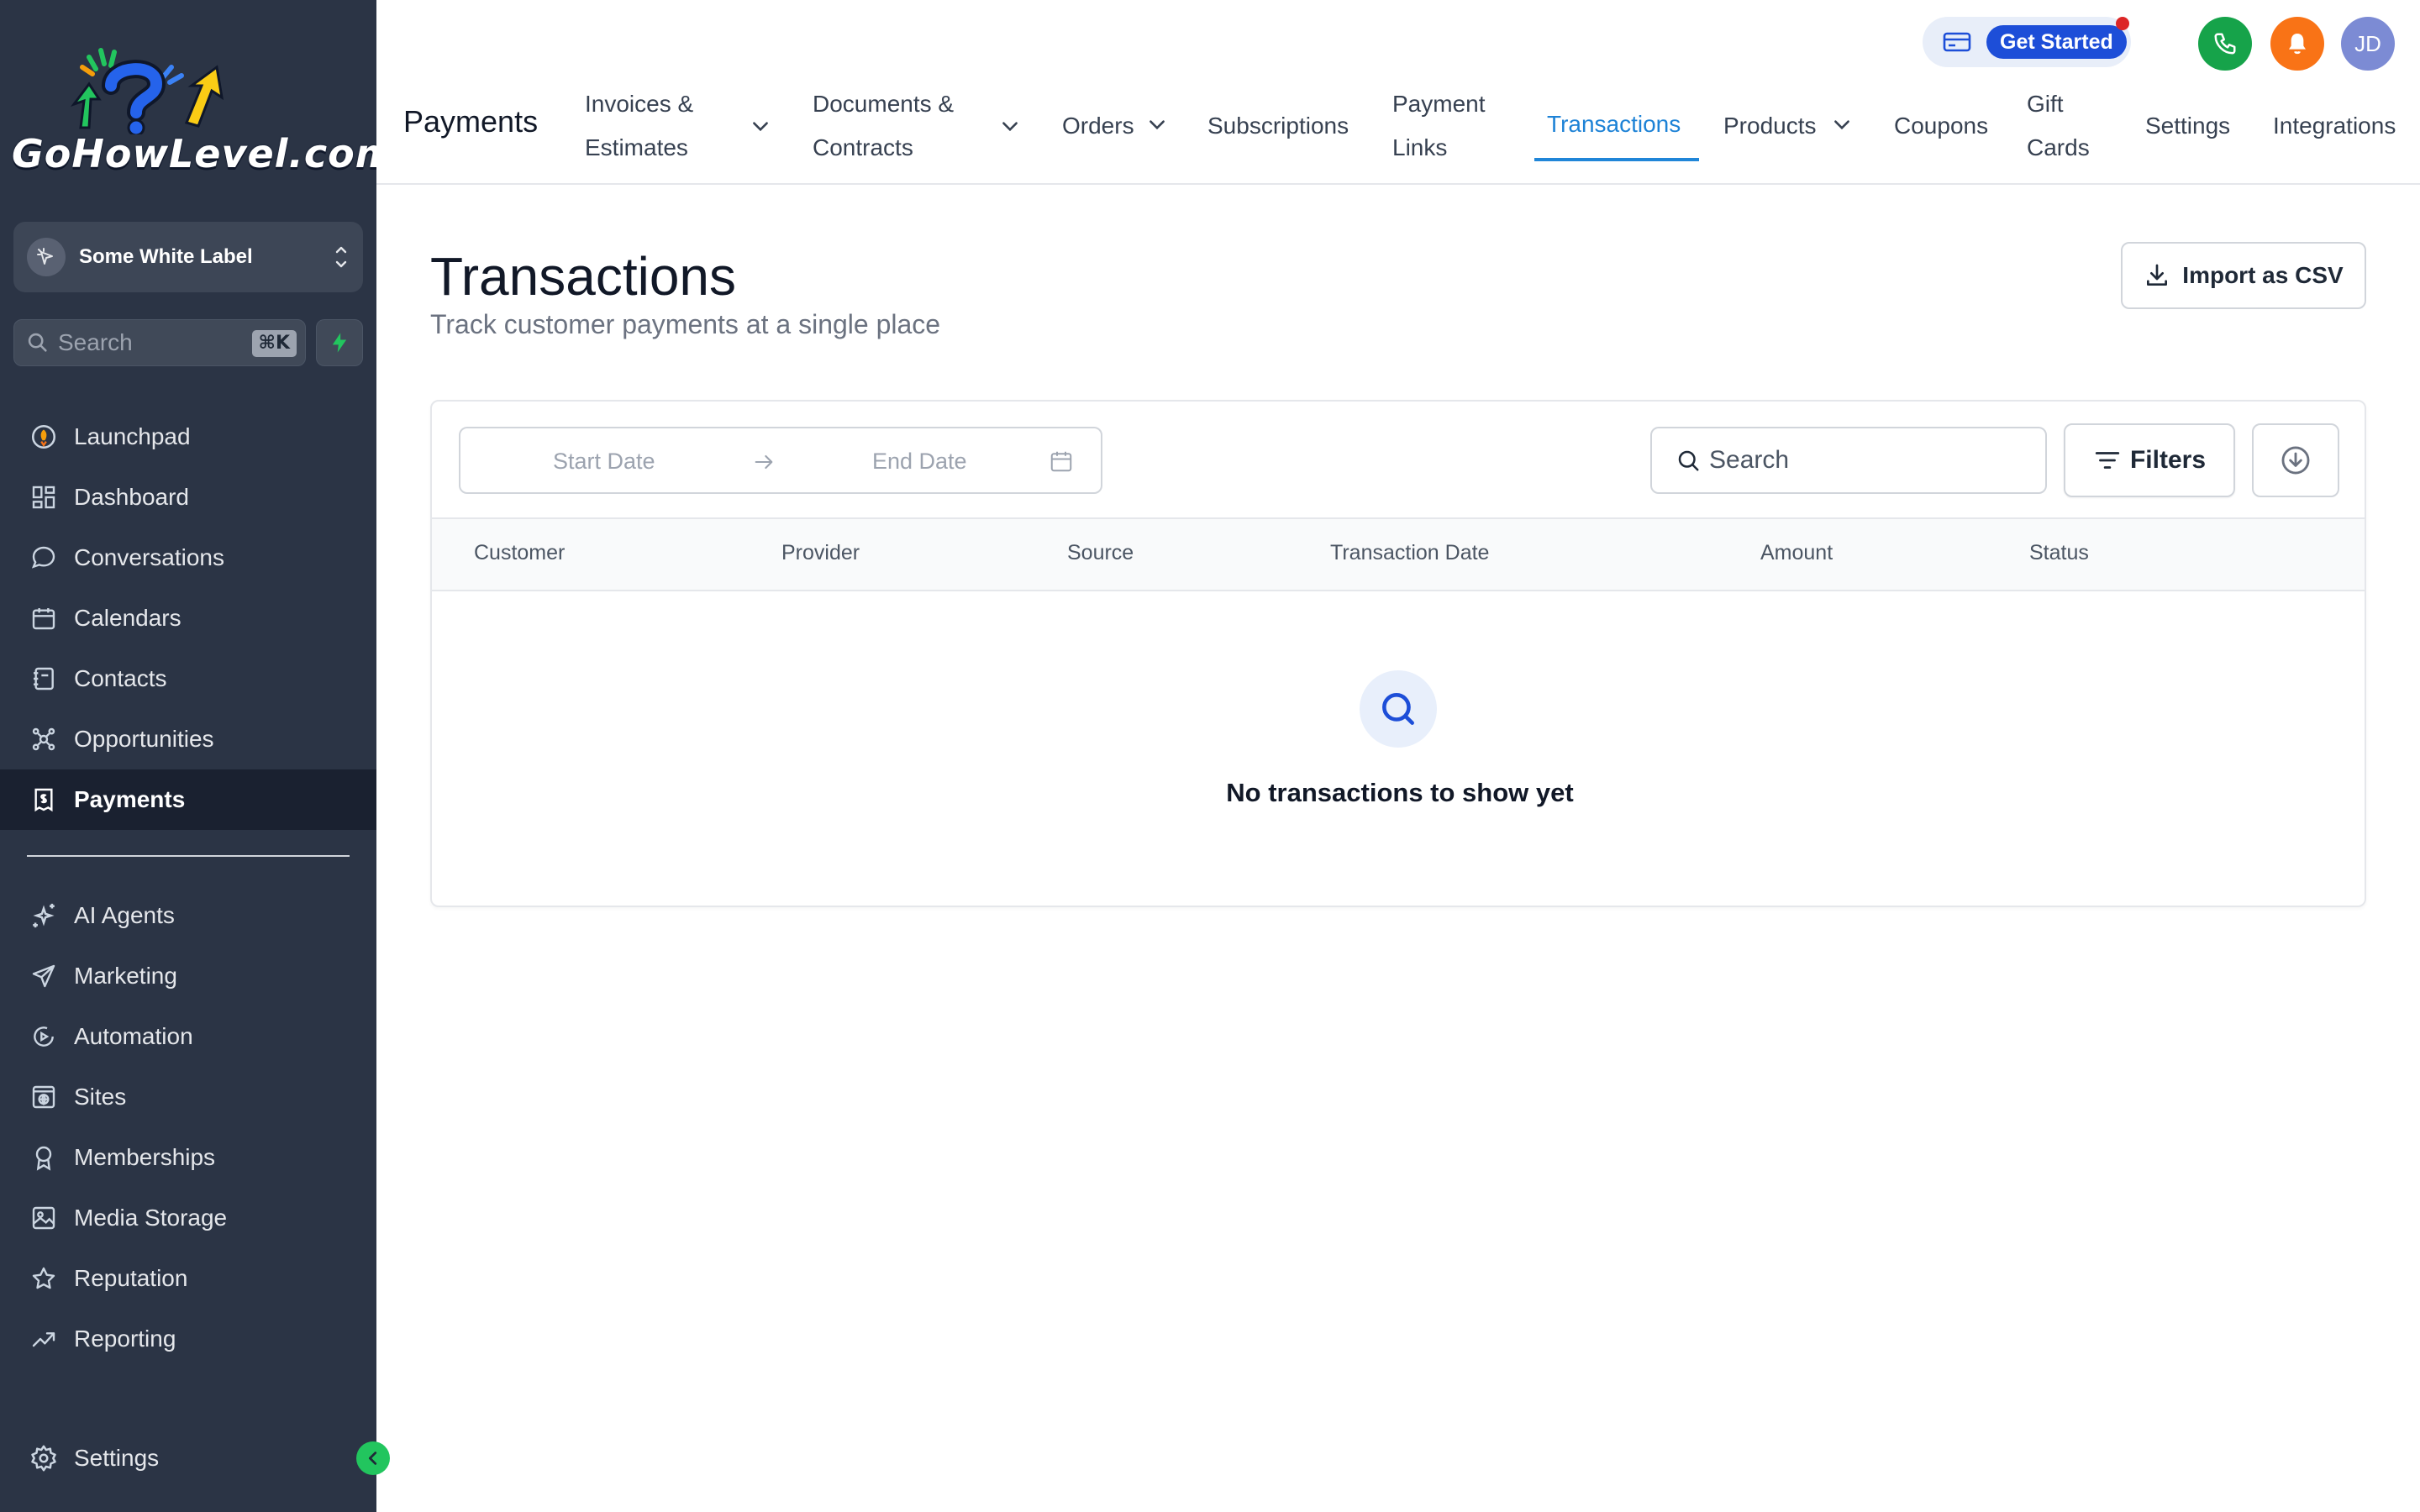 The width and height of the screenshot is (2420, 1512). Describe the element at coordinates (43, 739) in the screenshot. I see `opportunities-icon` at that location.